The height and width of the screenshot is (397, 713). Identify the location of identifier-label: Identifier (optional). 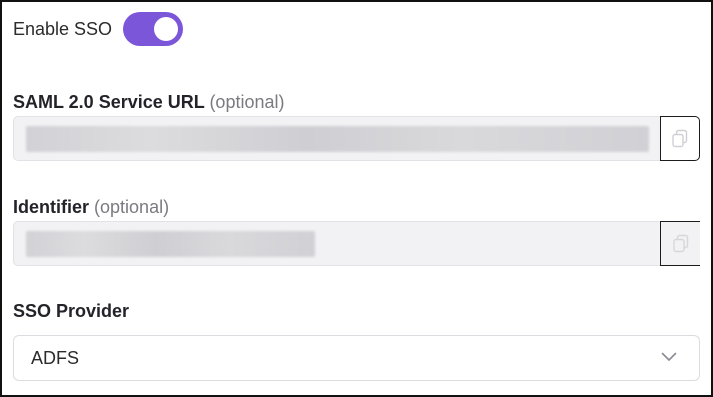
(91, 207).